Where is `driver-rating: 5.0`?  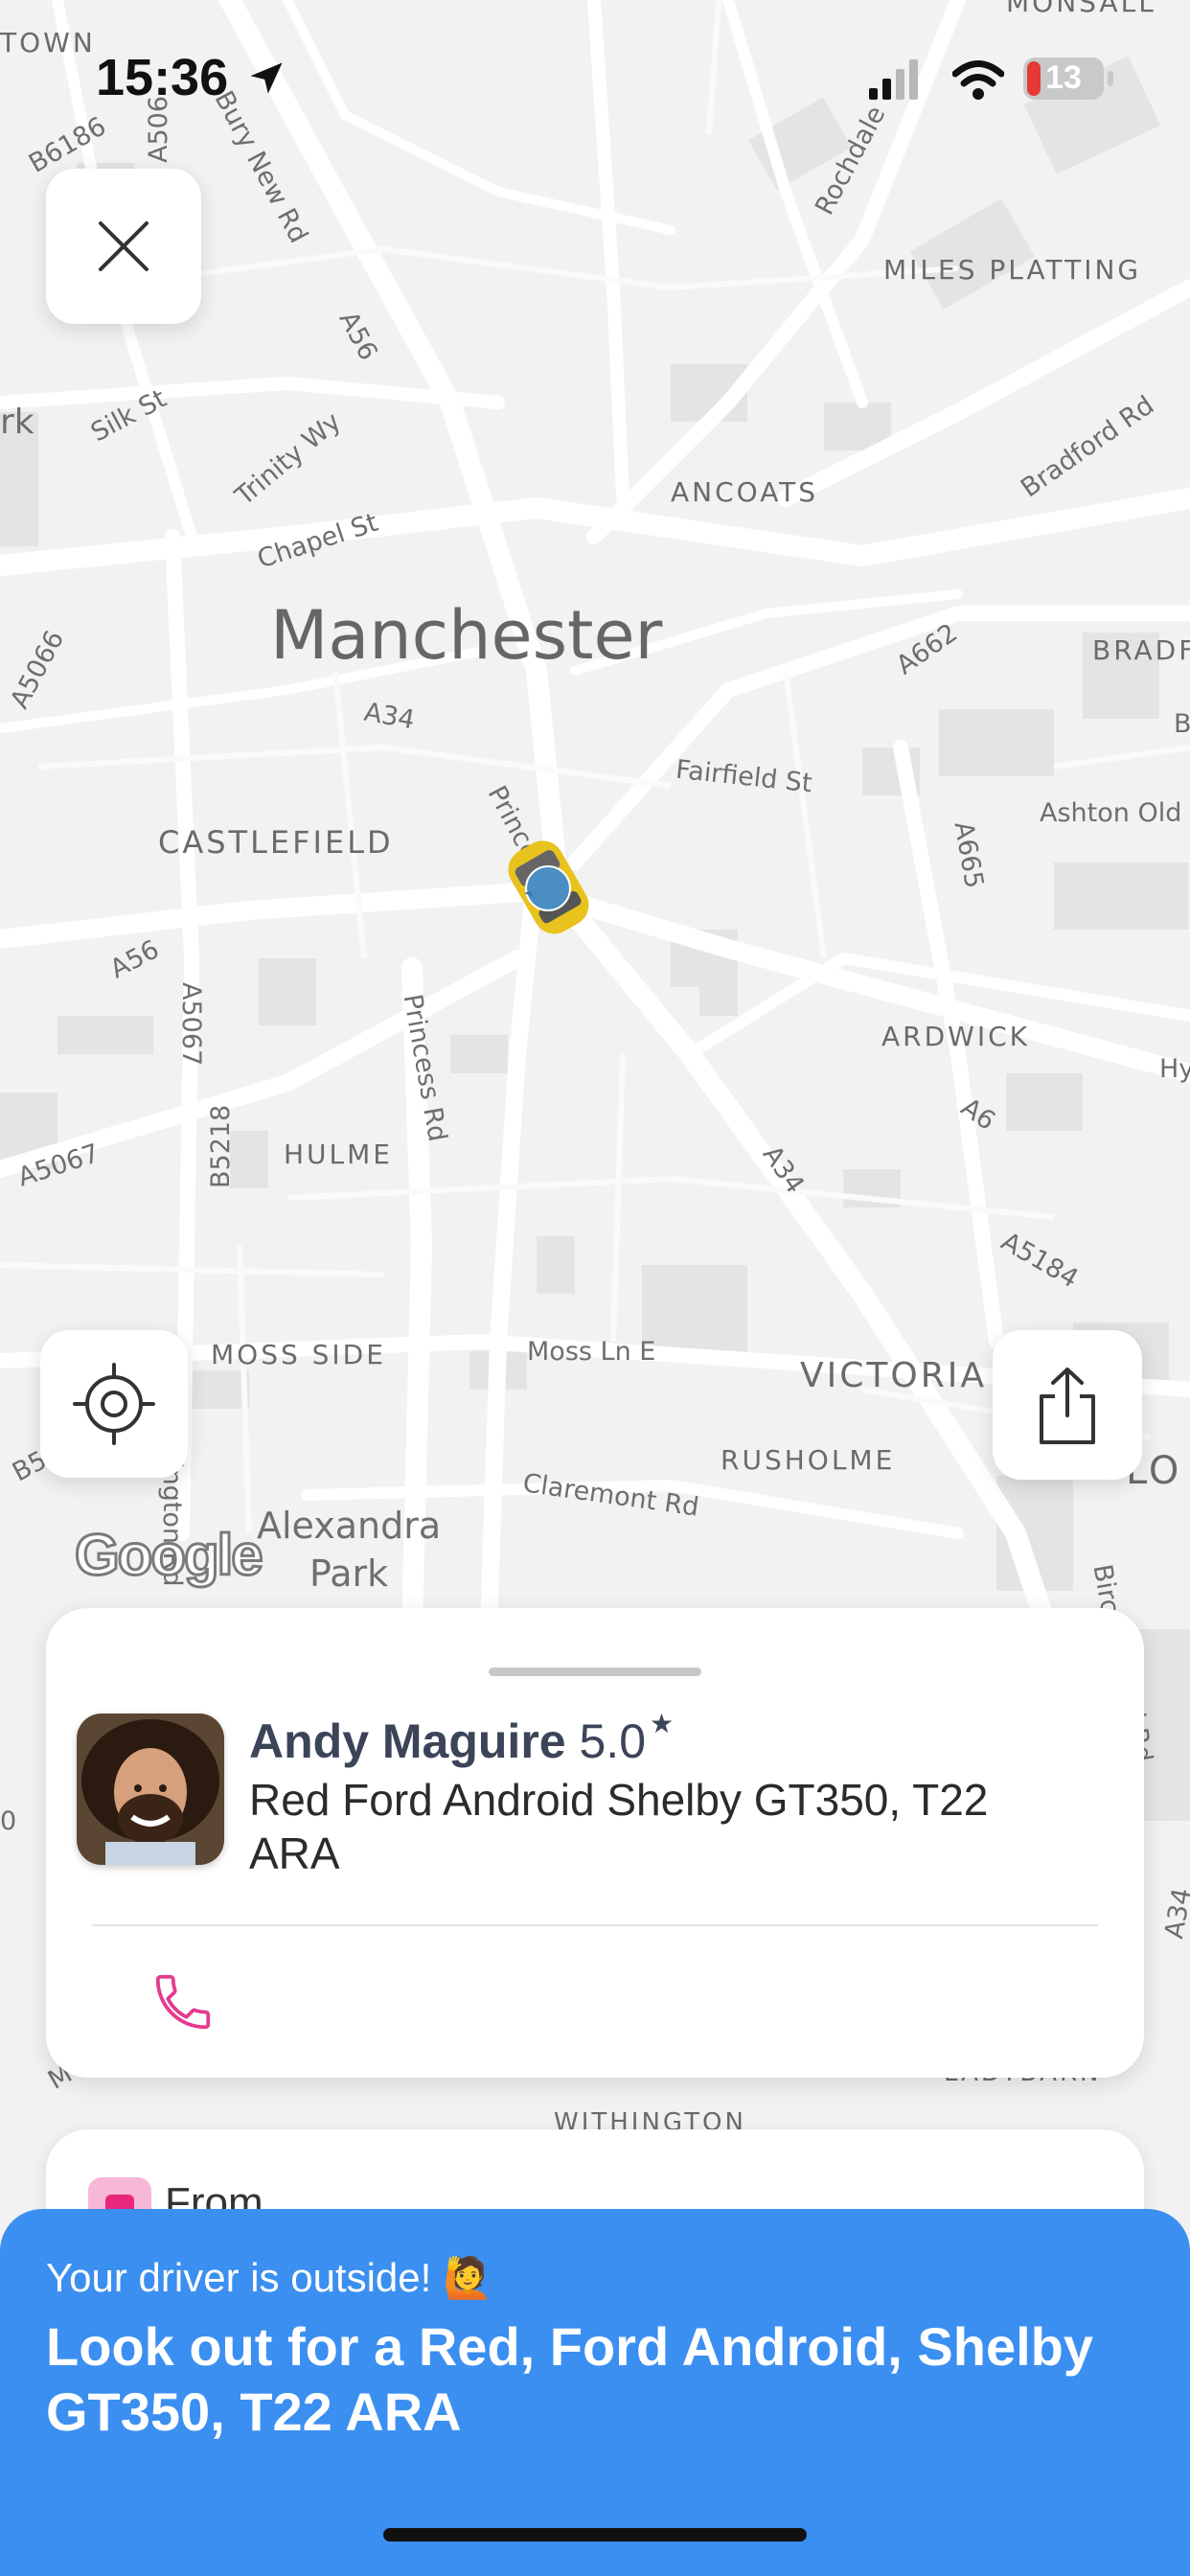
driver-rating: 5.0 is located at coordinates (613, 1741).